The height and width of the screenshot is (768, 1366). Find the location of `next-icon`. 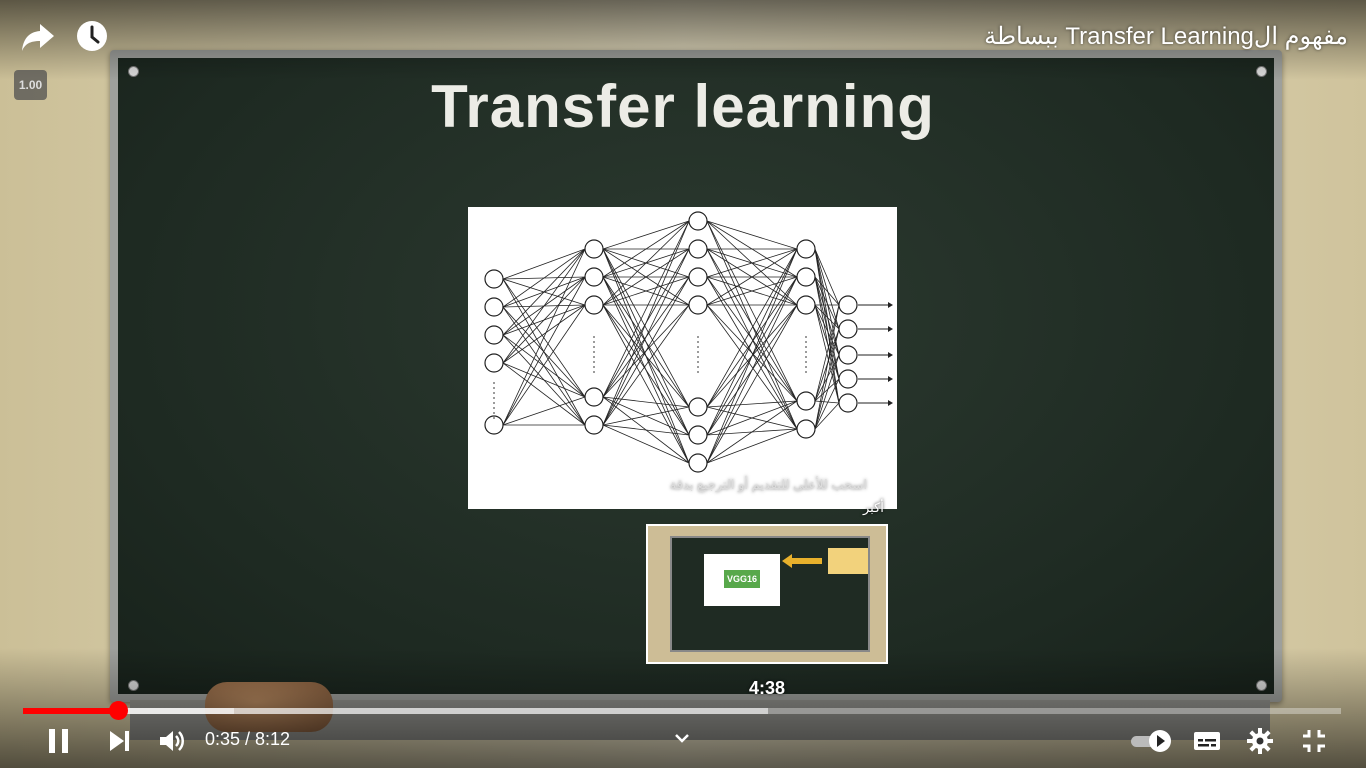

next-icon is located at coordinates (119, 741).